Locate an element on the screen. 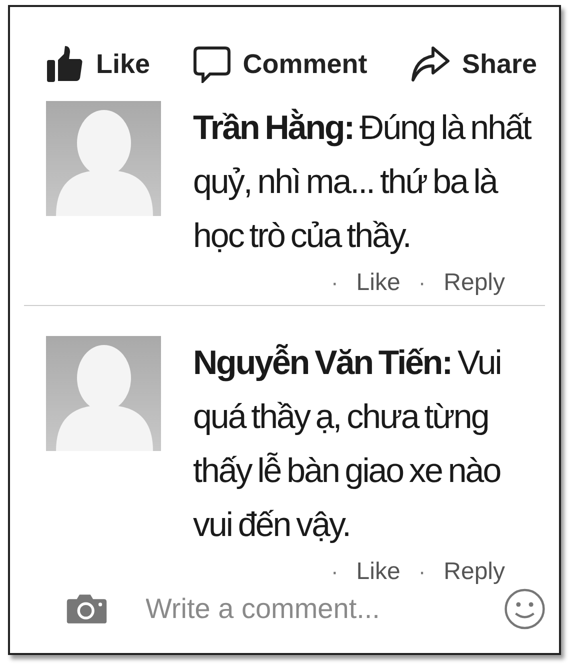 This screenshot has width=571, height=669. smiley-icon is located at coordinates (524, 609).